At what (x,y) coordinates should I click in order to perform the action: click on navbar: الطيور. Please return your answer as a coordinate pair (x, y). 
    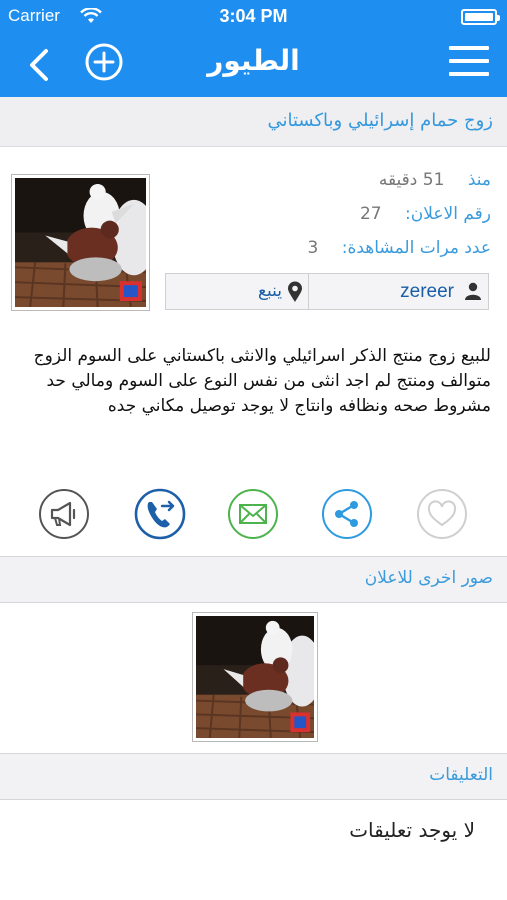
    Looking at the image, I should click on (253, 66).